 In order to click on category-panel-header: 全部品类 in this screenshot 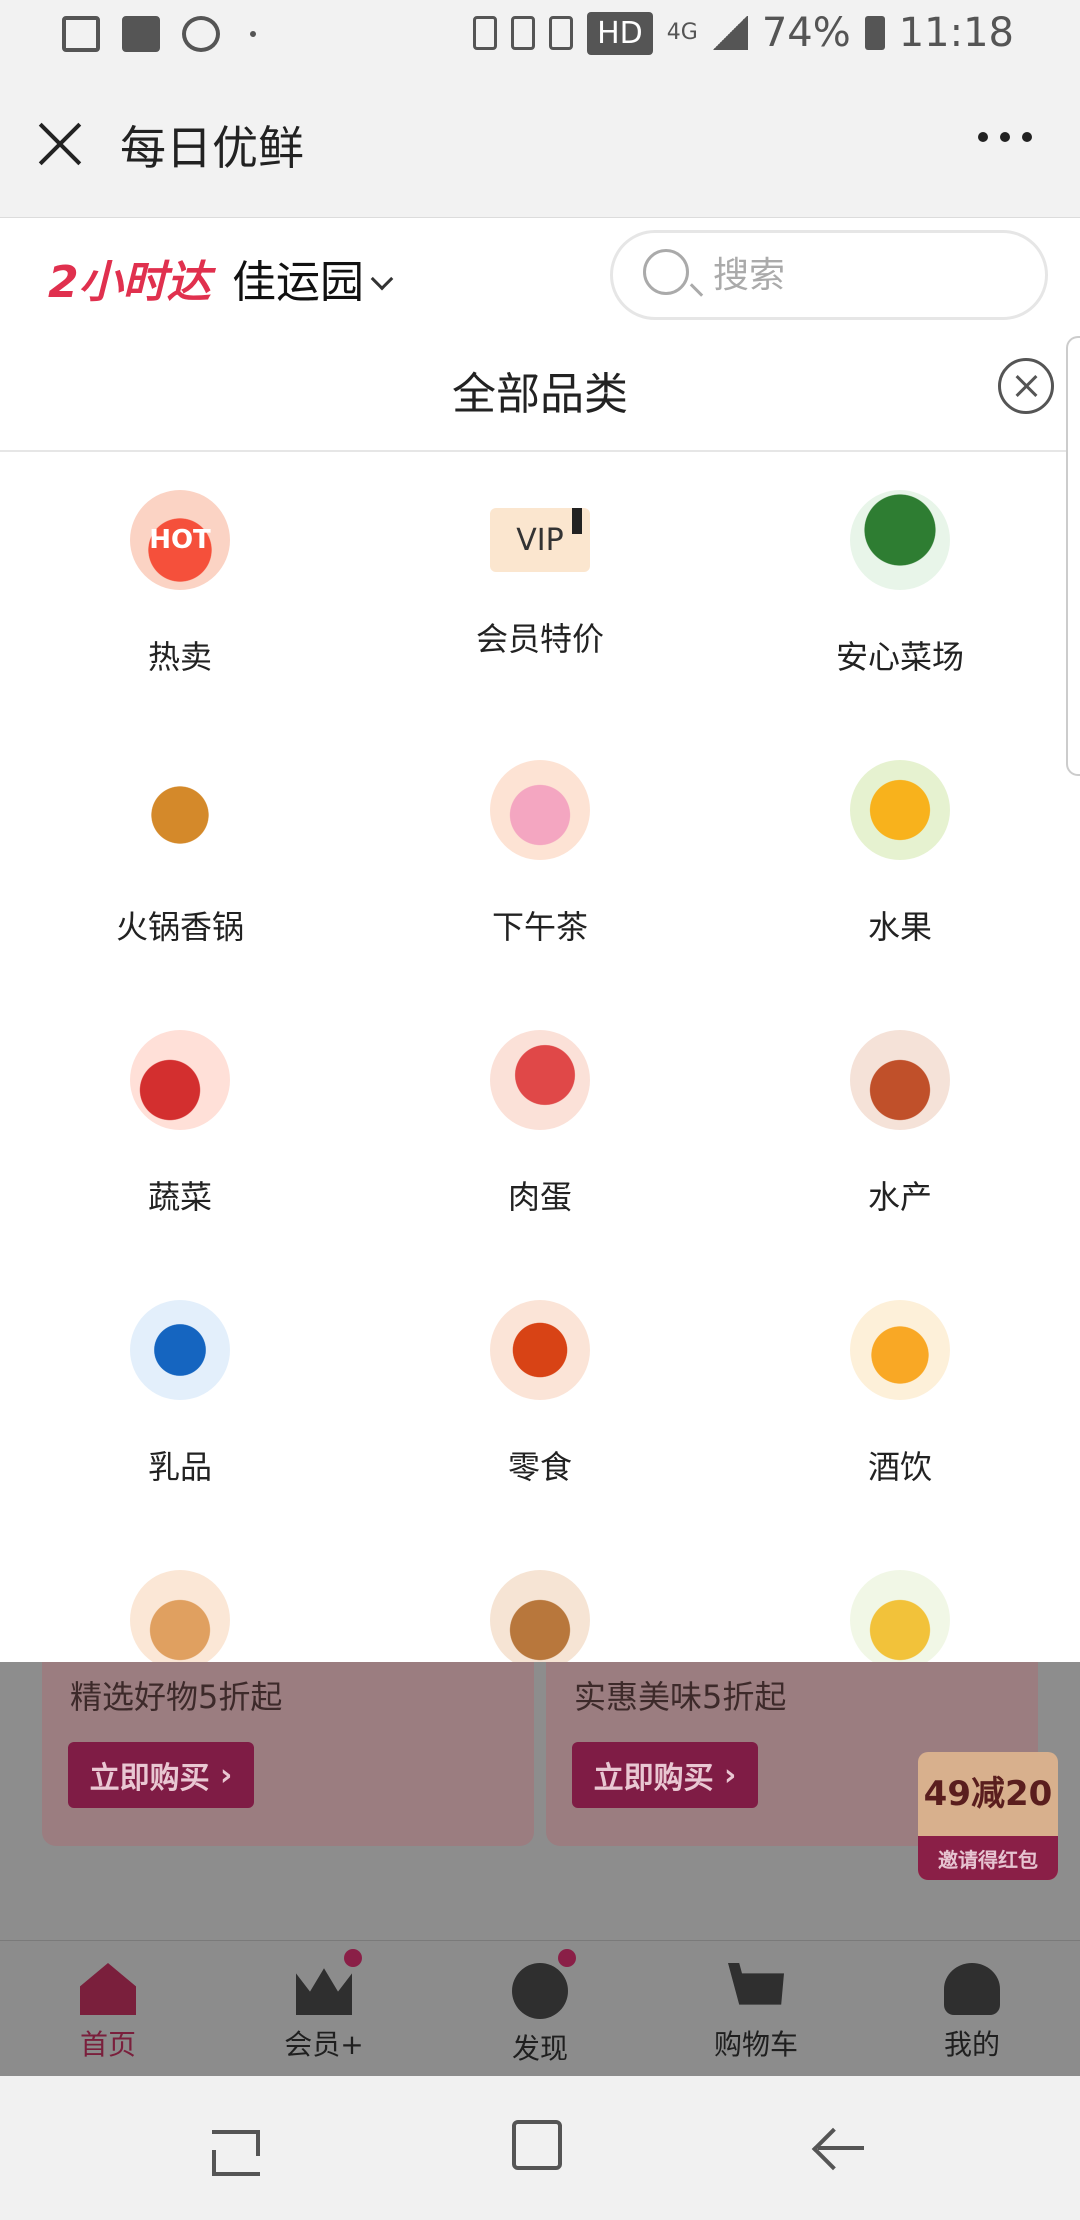, I will do `click(540, 394)`.